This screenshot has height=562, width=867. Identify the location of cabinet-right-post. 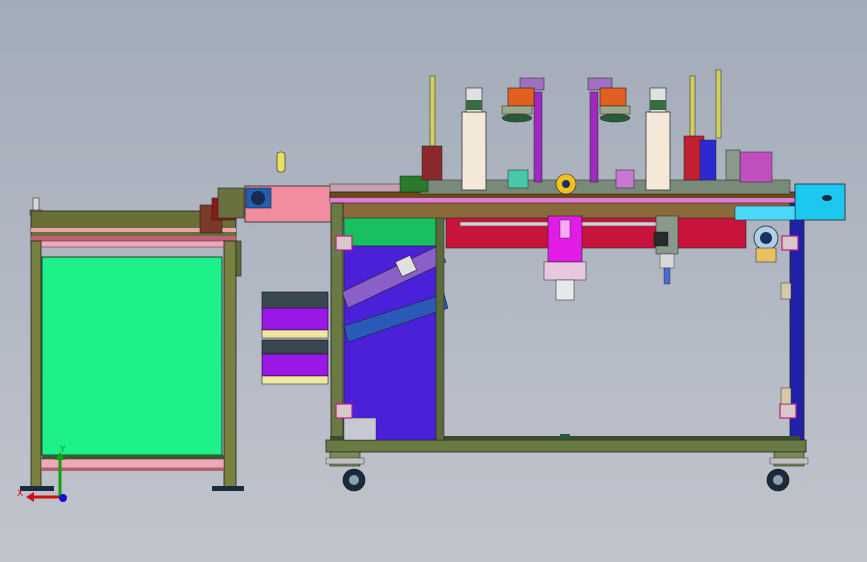
(230, 364).